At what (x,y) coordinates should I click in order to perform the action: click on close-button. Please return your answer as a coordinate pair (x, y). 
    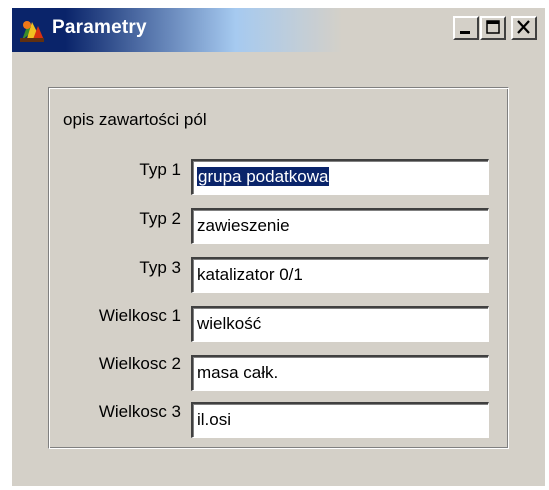
    Looking at the image, I should click on (524, 28).